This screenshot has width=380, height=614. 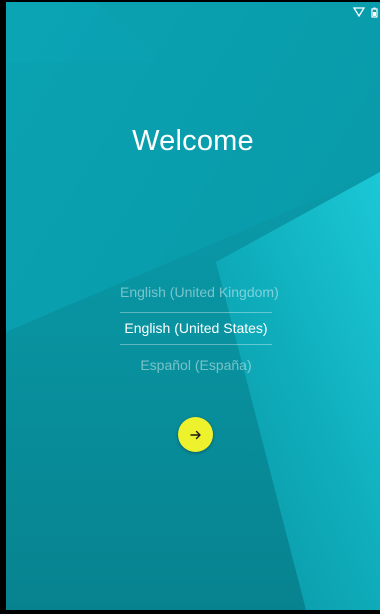 I want to click on language-option-es-es: Español (España), so click(x=196, y=365).